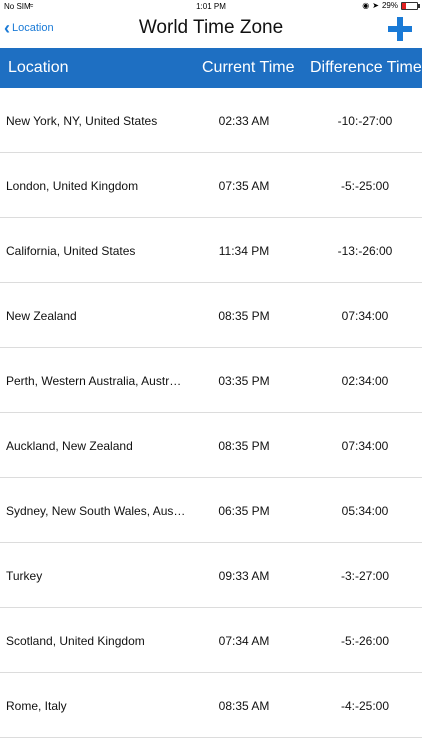 Image resolution: width=422 pixels, height=750 pixels. I want to click on orientation-lock-icon: ◉, so click(366, 5).